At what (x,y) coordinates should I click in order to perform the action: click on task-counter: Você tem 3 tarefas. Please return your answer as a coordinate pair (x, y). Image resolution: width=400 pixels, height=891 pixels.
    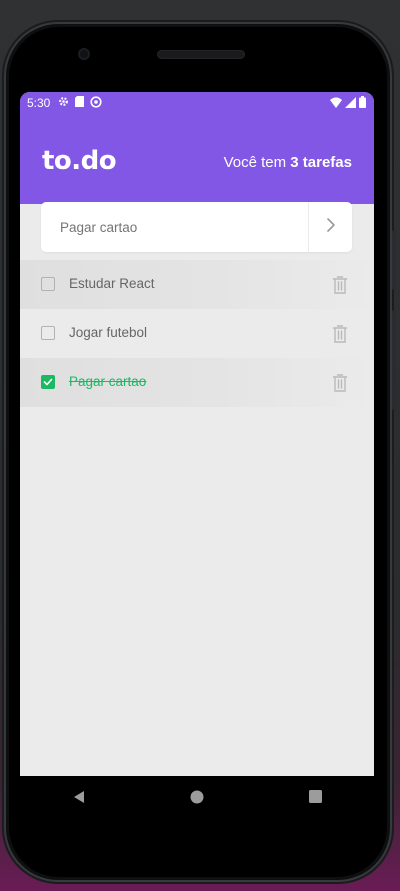
    Looking at the image, I should click on (288, 162).